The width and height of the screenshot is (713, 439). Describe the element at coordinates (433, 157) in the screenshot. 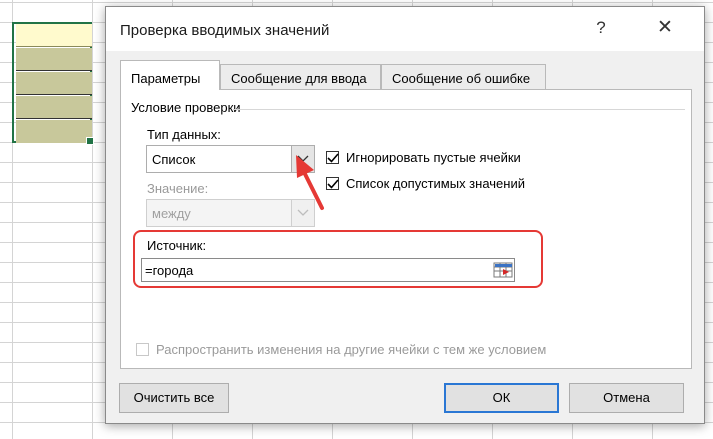

I see `ignore-blank-label: Игнорировать пустые ячейки` at that location.